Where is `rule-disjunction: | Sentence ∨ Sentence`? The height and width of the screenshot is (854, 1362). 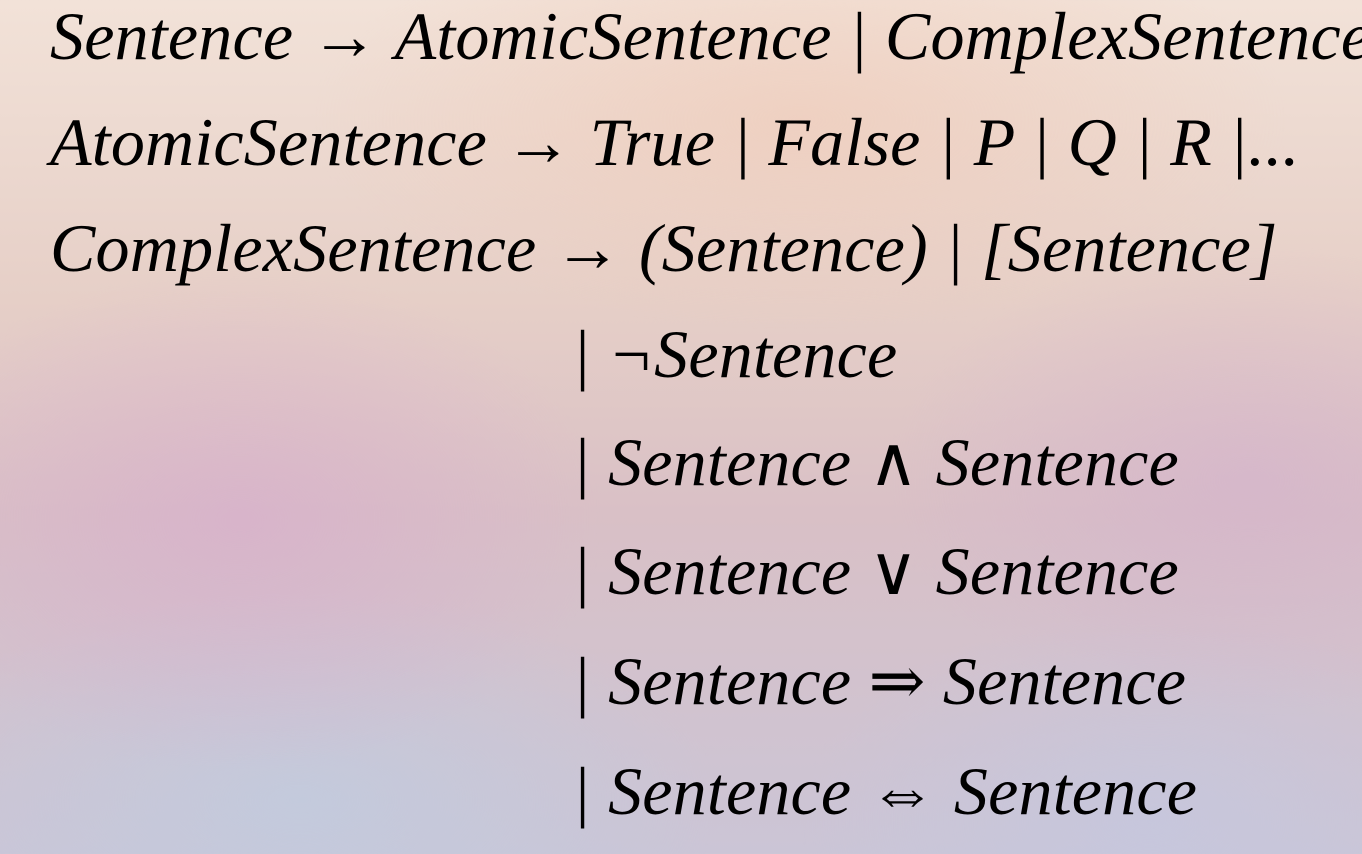 rule-disjunction: | Sentence ∨ Sentence is located at coordinates (875, 571).